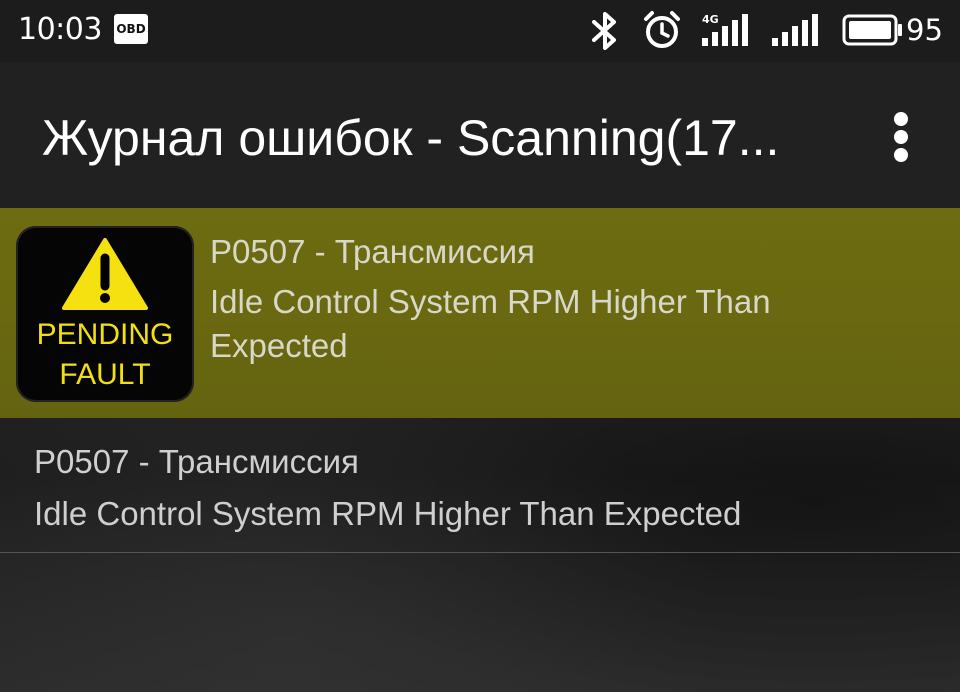 This screenshot has height=692, width=960. Describe the element at coordinates (710, 19) in the screenshot. I see `network-type-label: 4G` at that location.